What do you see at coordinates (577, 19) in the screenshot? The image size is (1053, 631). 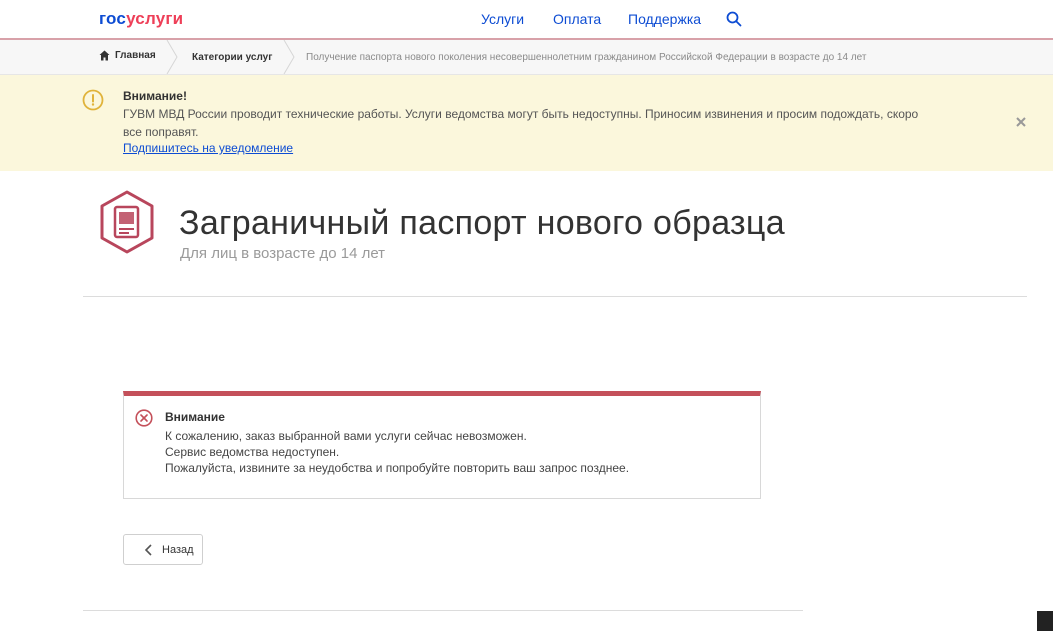 I see `nav-payment-link: Оплата` at bounding box center [577, 19].